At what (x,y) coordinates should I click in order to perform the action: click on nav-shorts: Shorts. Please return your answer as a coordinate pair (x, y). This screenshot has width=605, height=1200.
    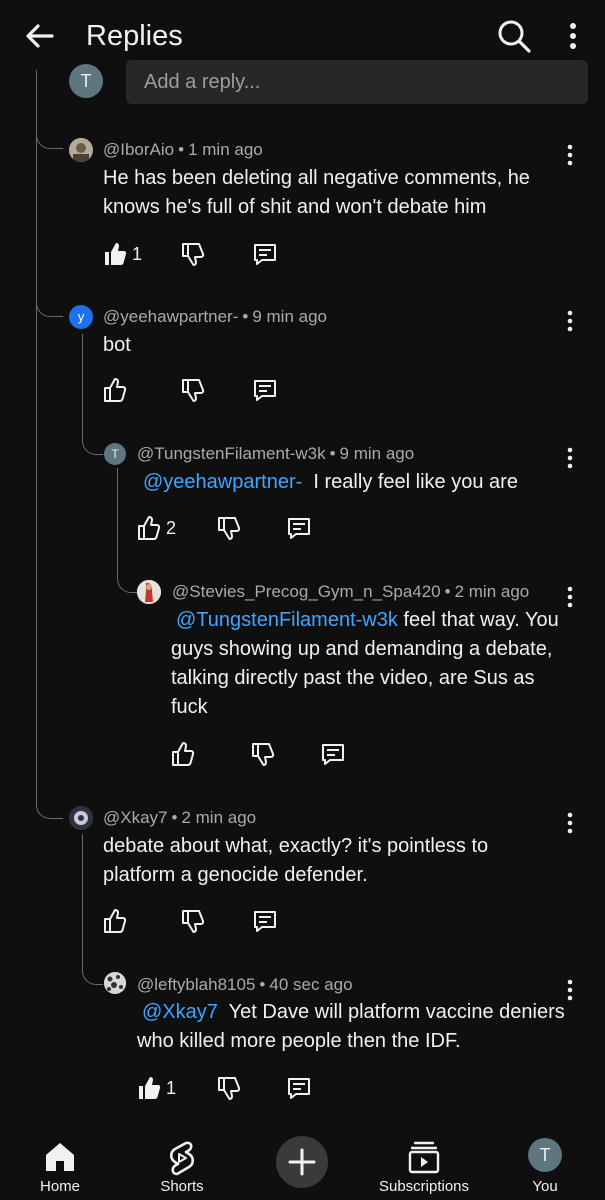
    Looking at the image, I should click on (182, 1163).